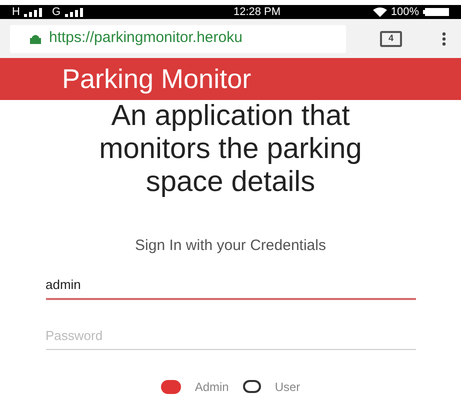 This screenshot has width=461, height=407. I want to click on network-label: H, so click(16, 12).